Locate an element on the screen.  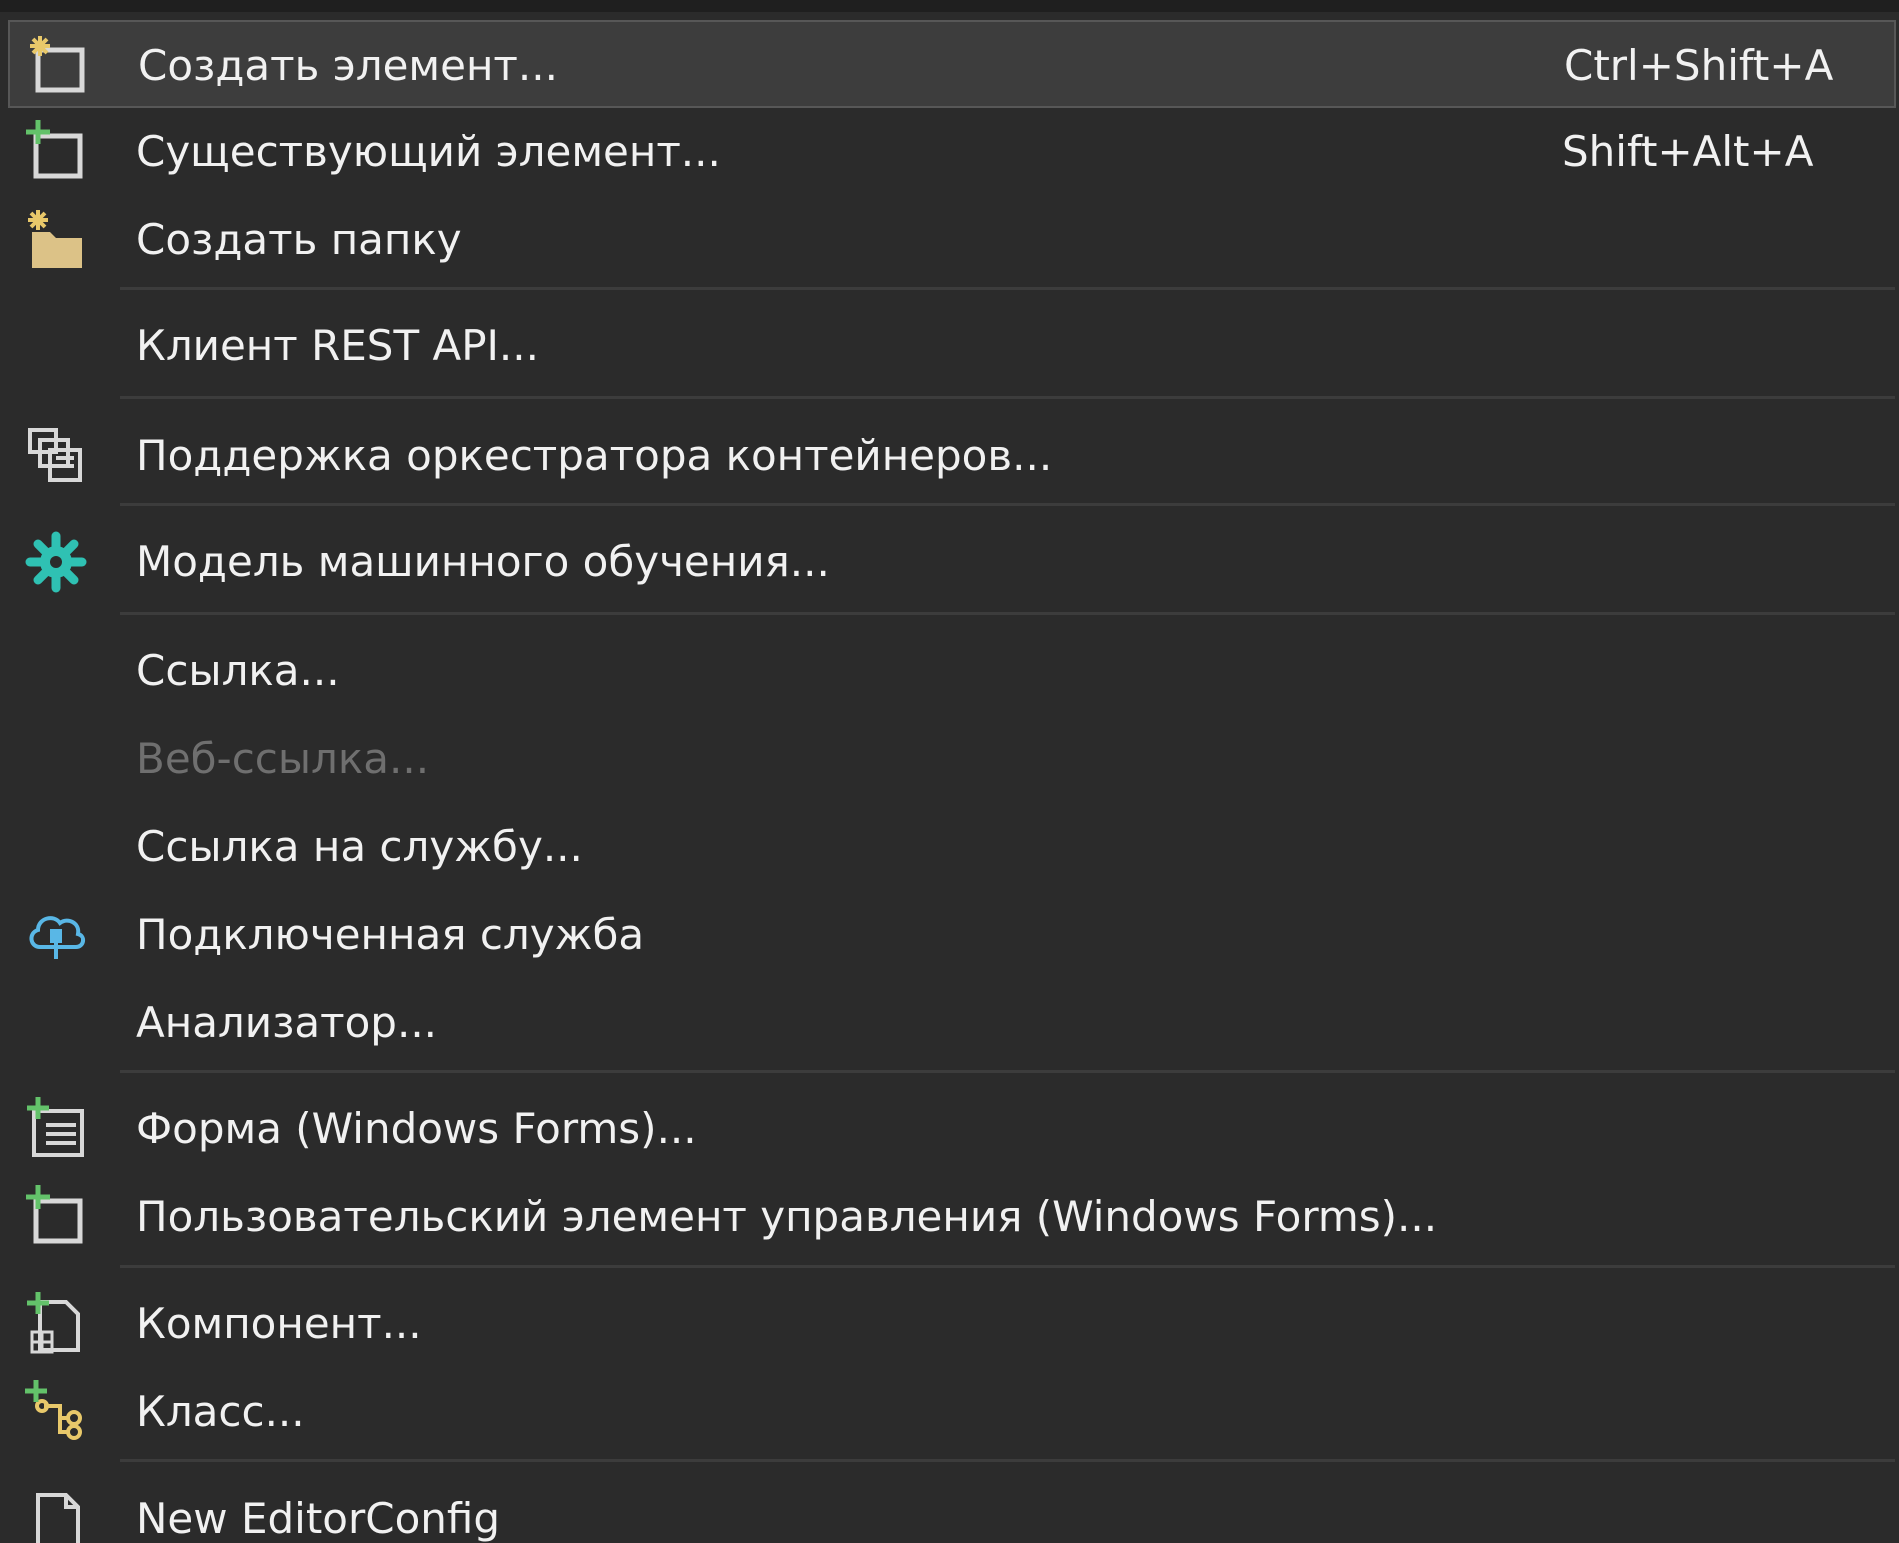
menu-item-shortcut: Shift+Alt+A is located at coordinates (1688, 151).